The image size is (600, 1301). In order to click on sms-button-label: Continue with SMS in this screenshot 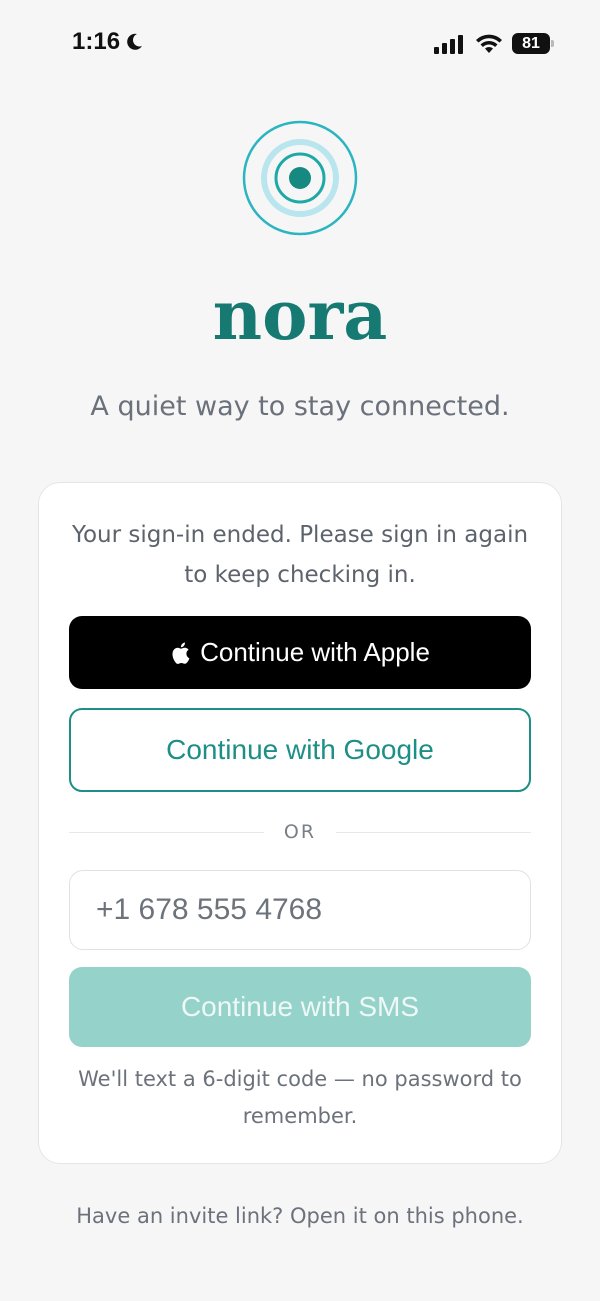, I will do `click(300, 1006)`.